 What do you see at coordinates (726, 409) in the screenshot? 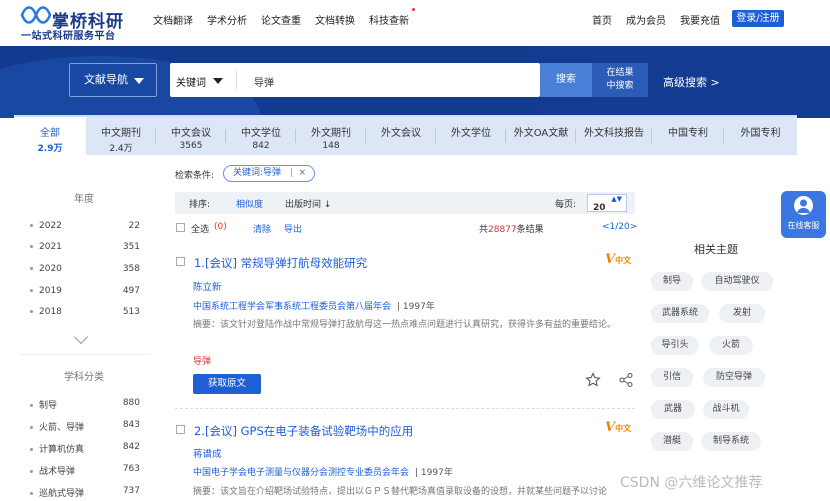
I see `related-tag: 战斗机` at bounding box center [726, 409].